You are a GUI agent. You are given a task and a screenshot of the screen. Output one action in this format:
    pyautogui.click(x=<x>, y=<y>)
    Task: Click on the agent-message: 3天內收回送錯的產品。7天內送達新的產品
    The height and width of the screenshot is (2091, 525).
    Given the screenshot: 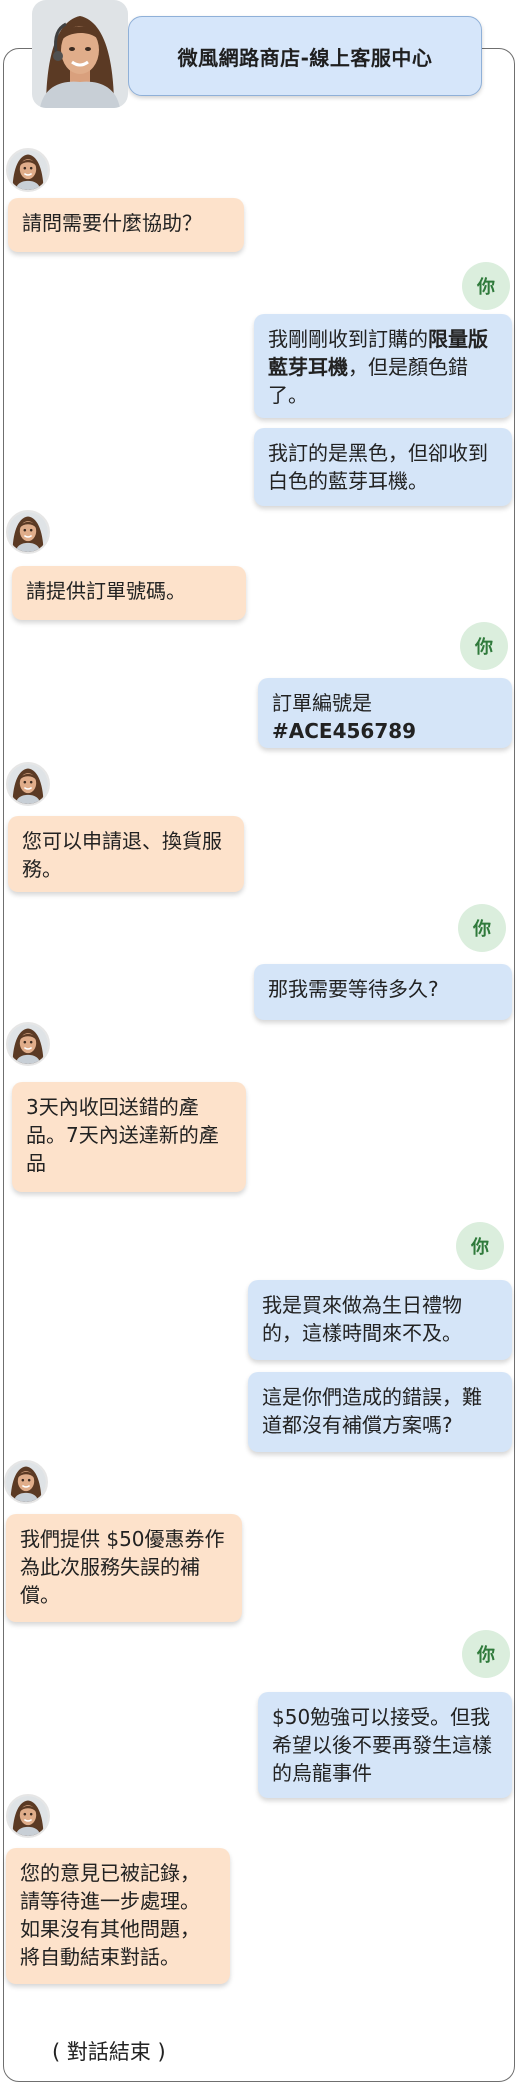 What is the action you would take?
    pyautogui.click(x=129, y=1137)
    